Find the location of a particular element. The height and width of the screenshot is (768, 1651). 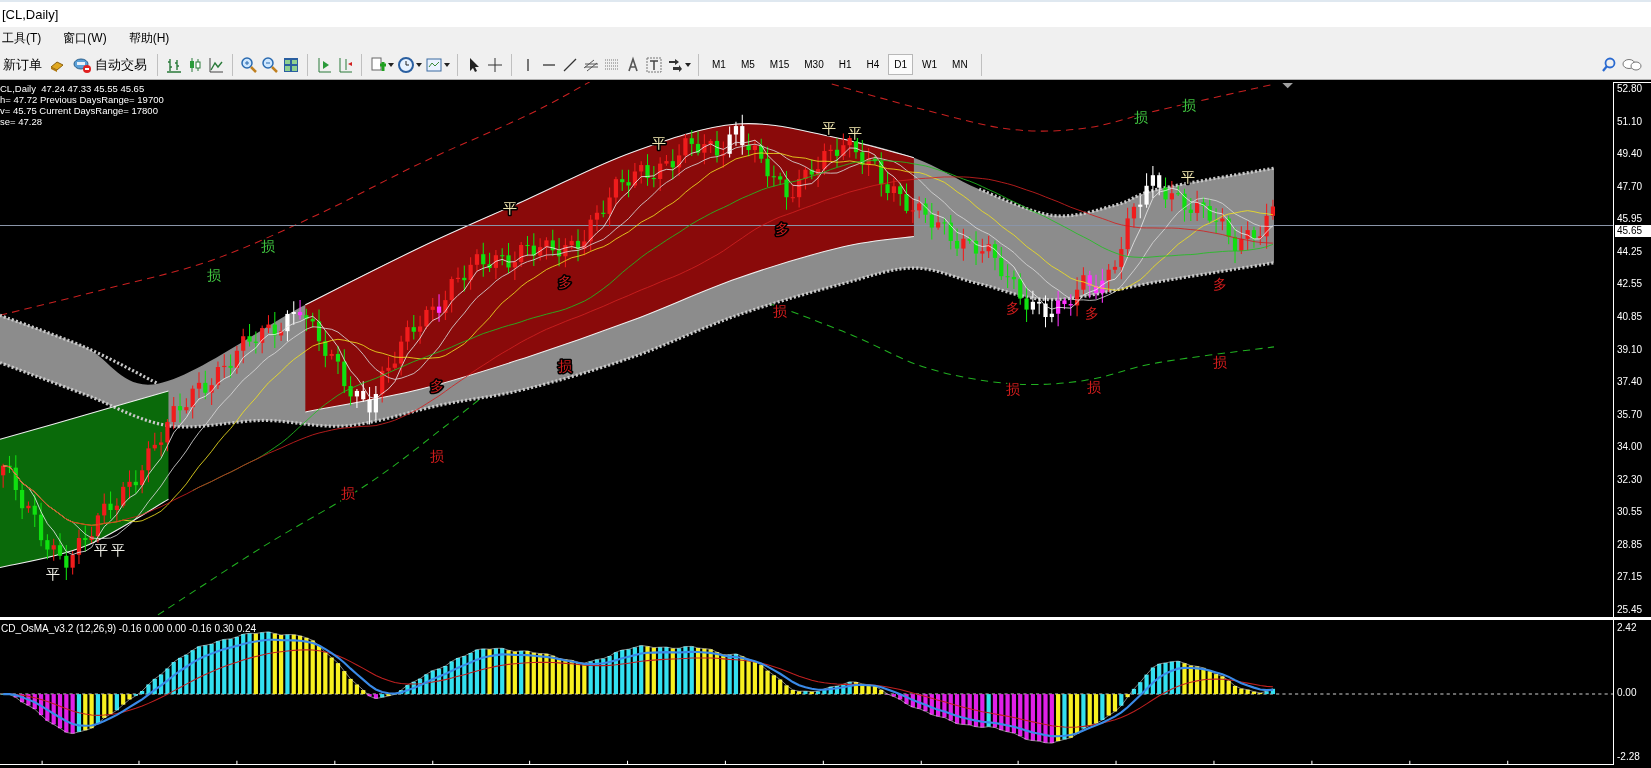

menu-item: 帮助(H) is located at coordinates (149, 38).